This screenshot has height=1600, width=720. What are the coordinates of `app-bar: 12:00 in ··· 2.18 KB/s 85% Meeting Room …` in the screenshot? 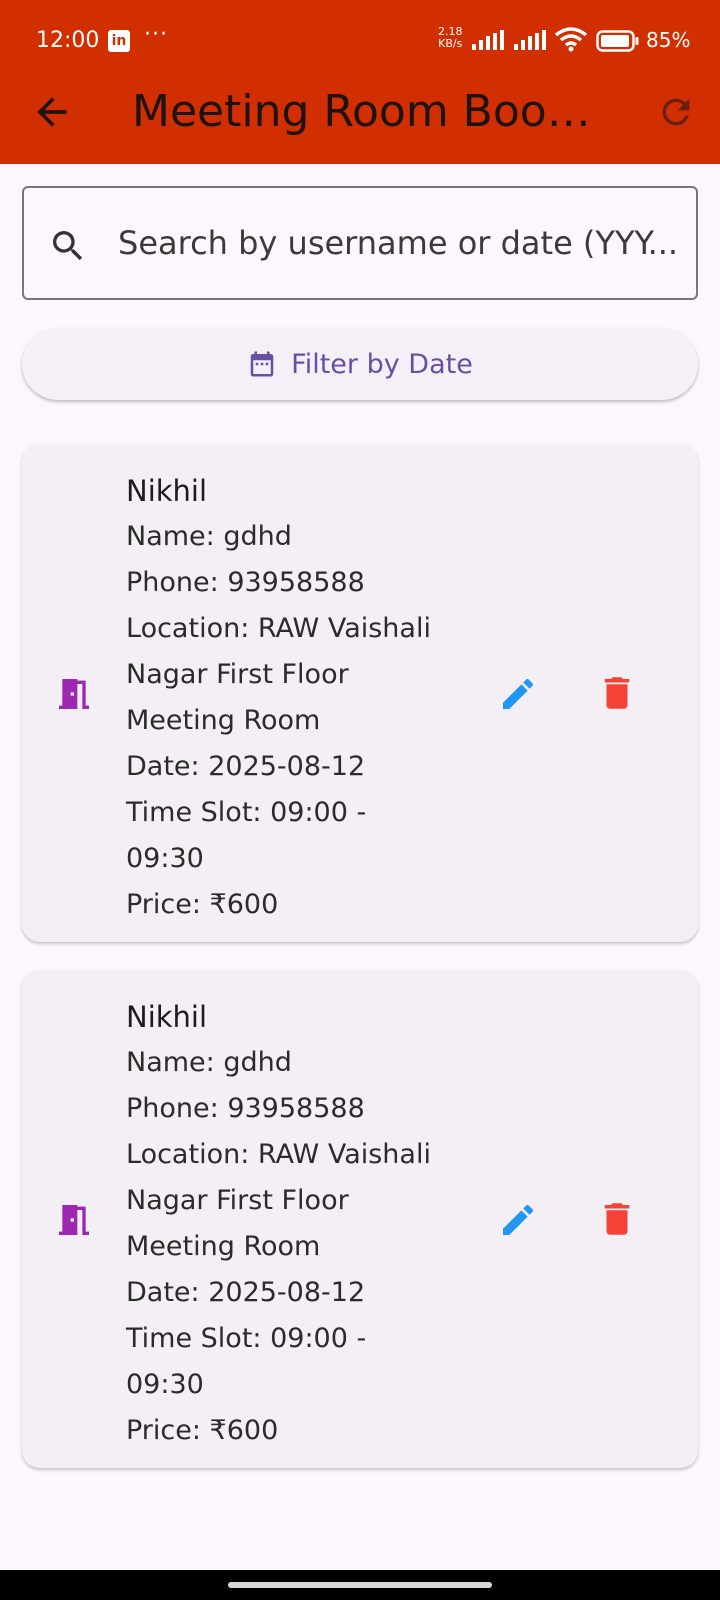 It's located at (360, 82).